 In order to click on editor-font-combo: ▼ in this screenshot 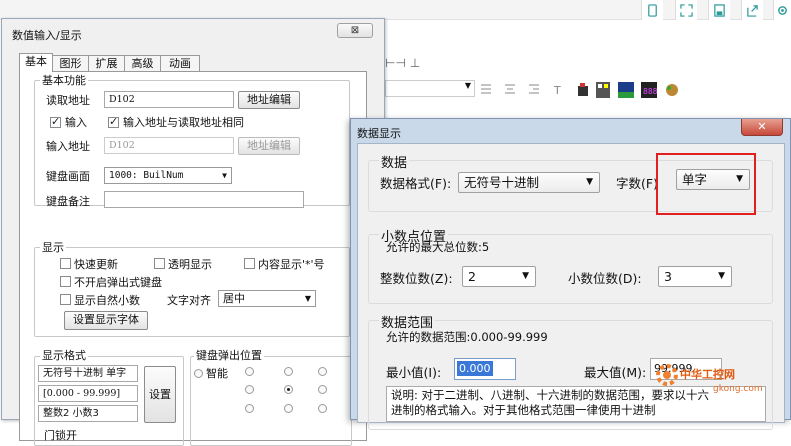, I will do `click(430, 88)`.